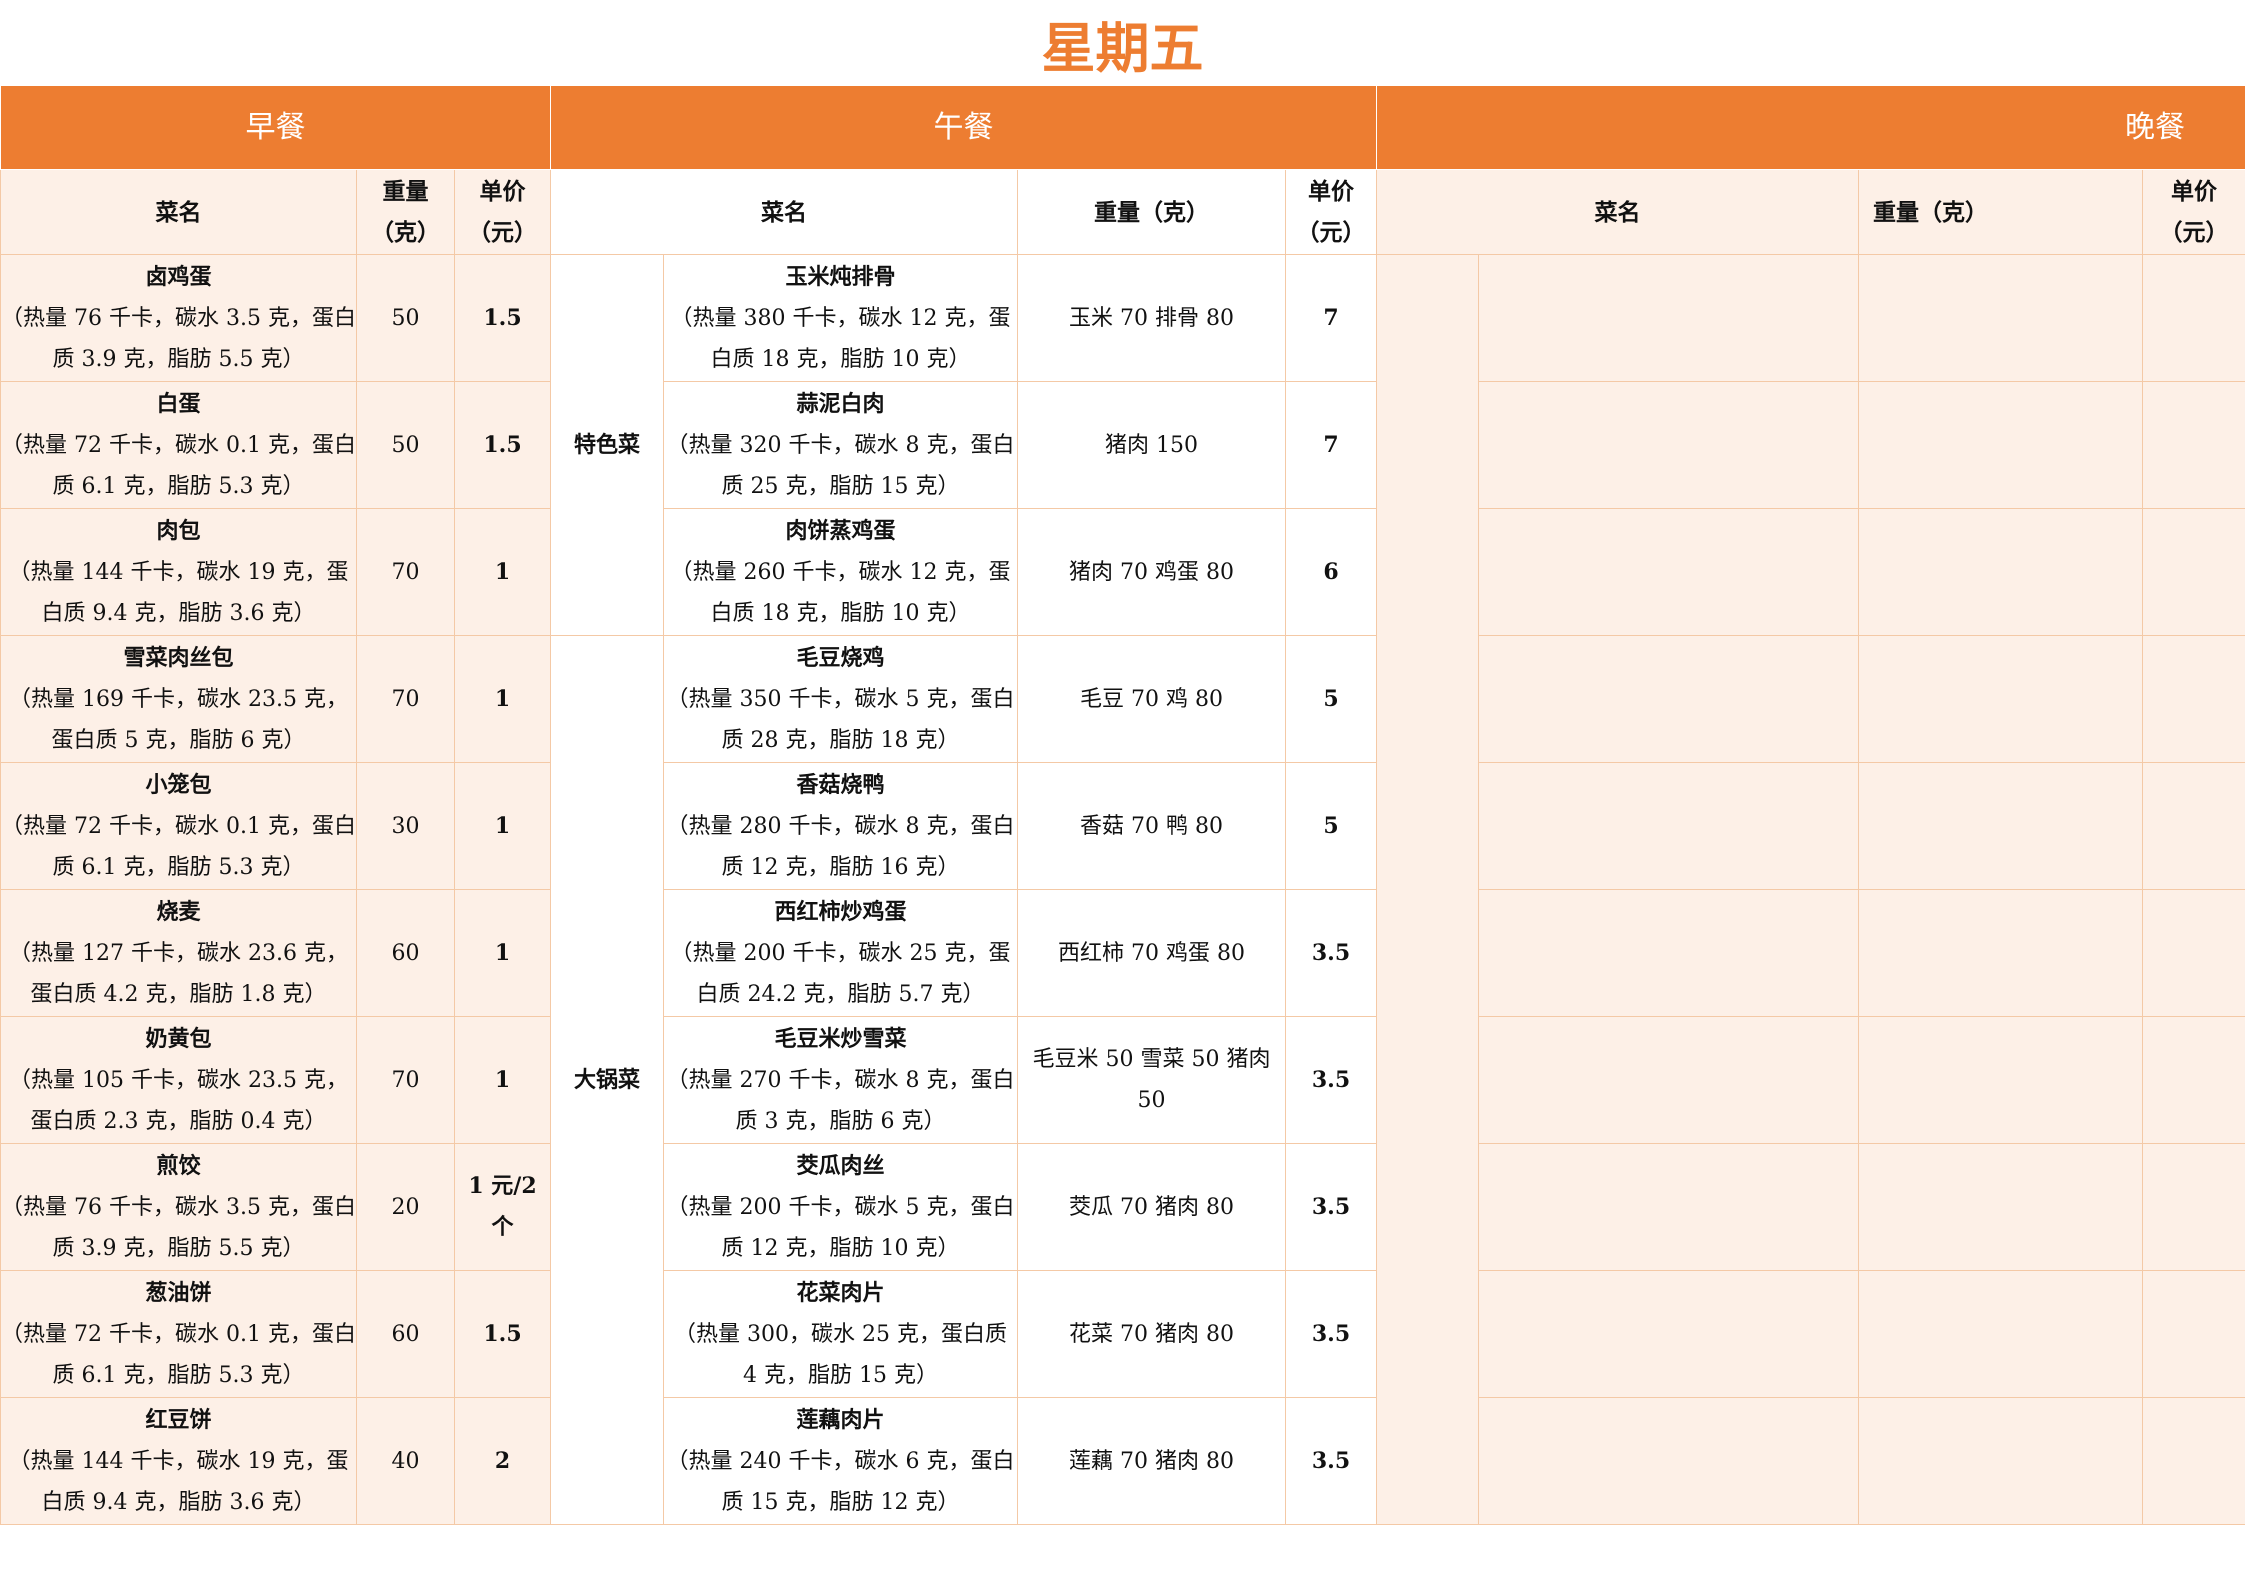 This screenshot has height=1587, width=2245. I want to click on lunch-dish-cell: 茭瓜肉丝 （热量 200 千卡，碳水 5 克，蛋白质 12 克，脂肪 10 克）, so click(841, 1207).